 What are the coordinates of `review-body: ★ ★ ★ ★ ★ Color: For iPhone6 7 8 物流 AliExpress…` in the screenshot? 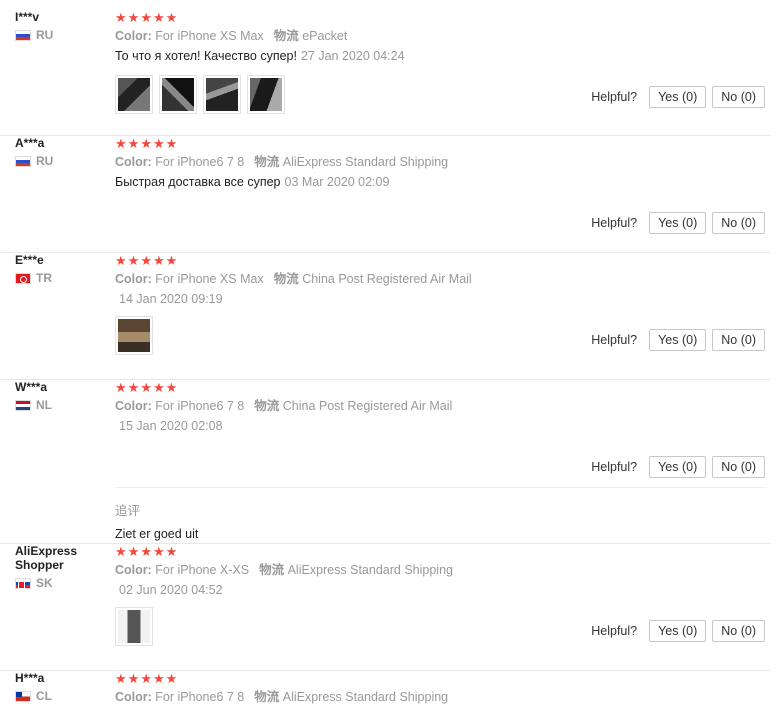 It's located at (350, 688).